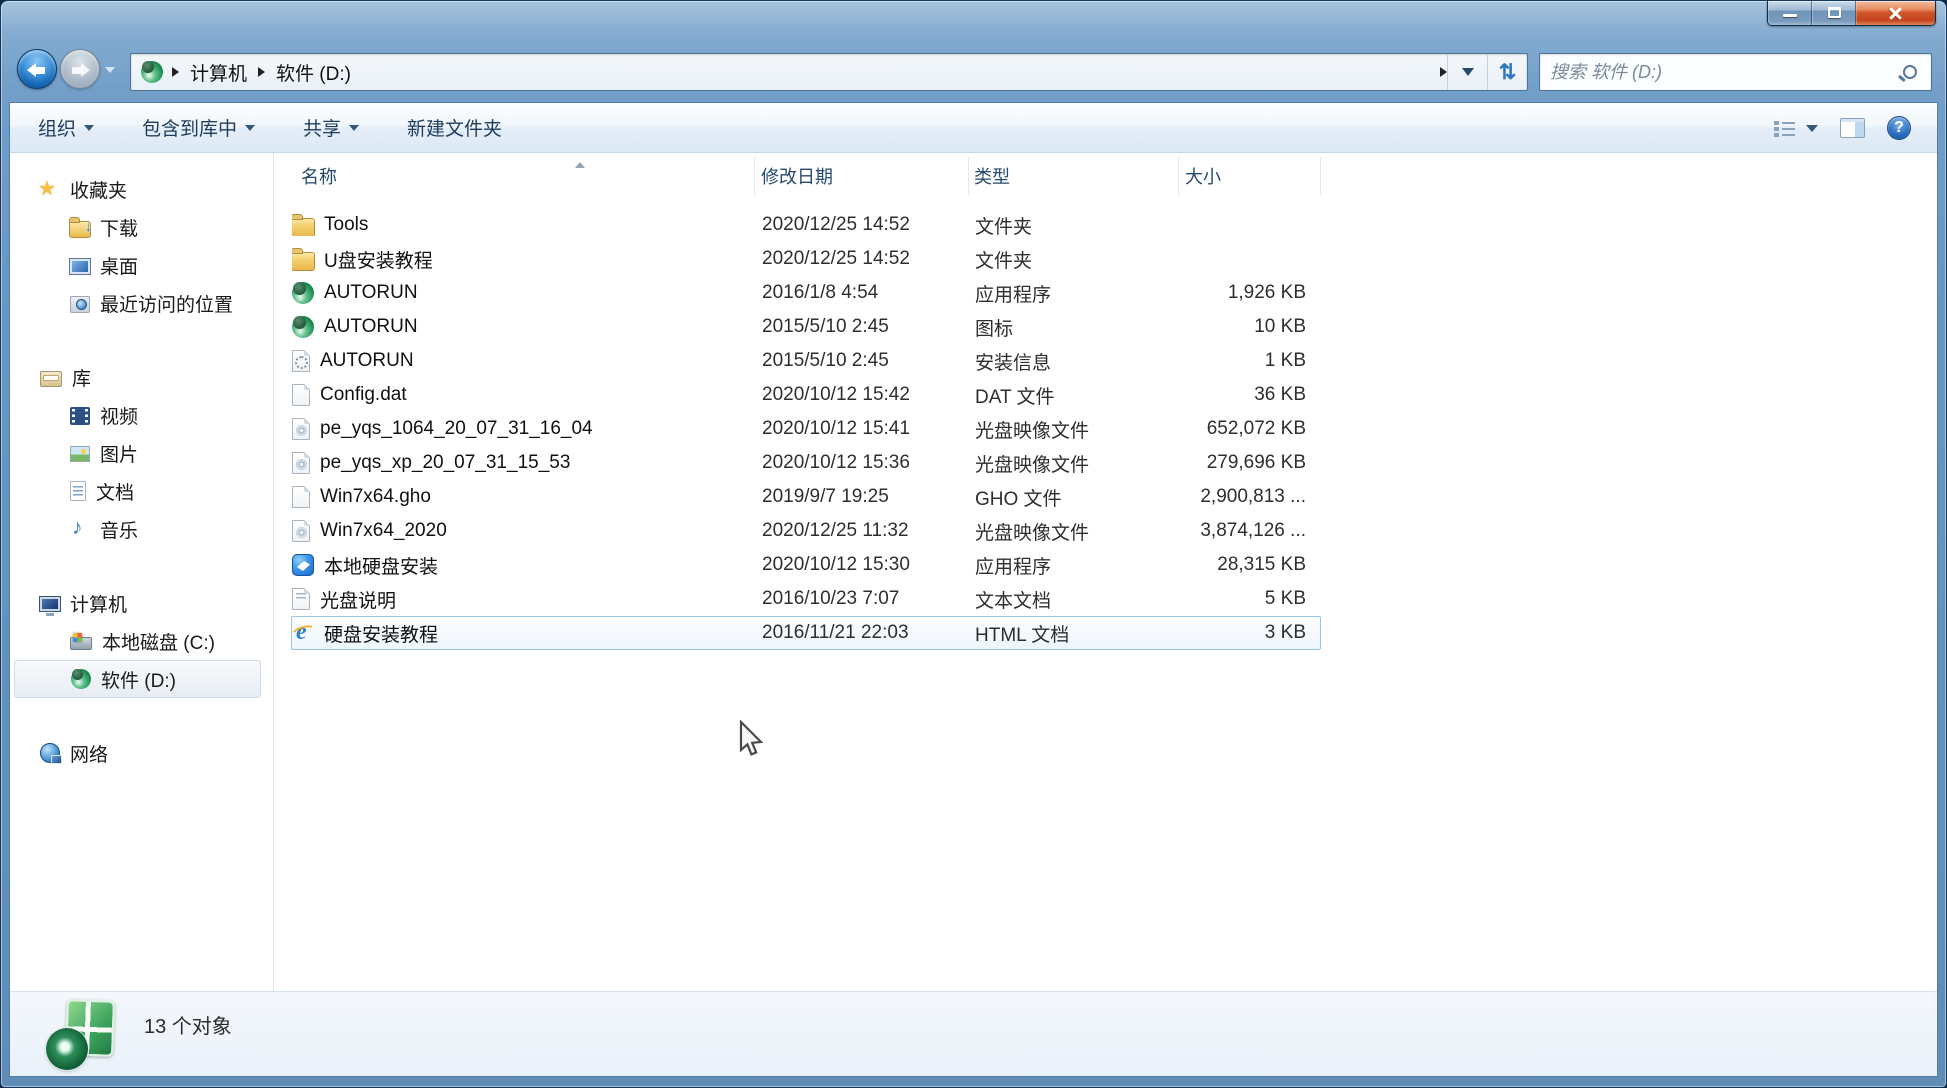 The height and width of the screenshot is (1088, 1947). Describe the element at coordinates (313, 72) in the screenshot. I see `breadcrumb-item: 软件 (D:)` at that location.